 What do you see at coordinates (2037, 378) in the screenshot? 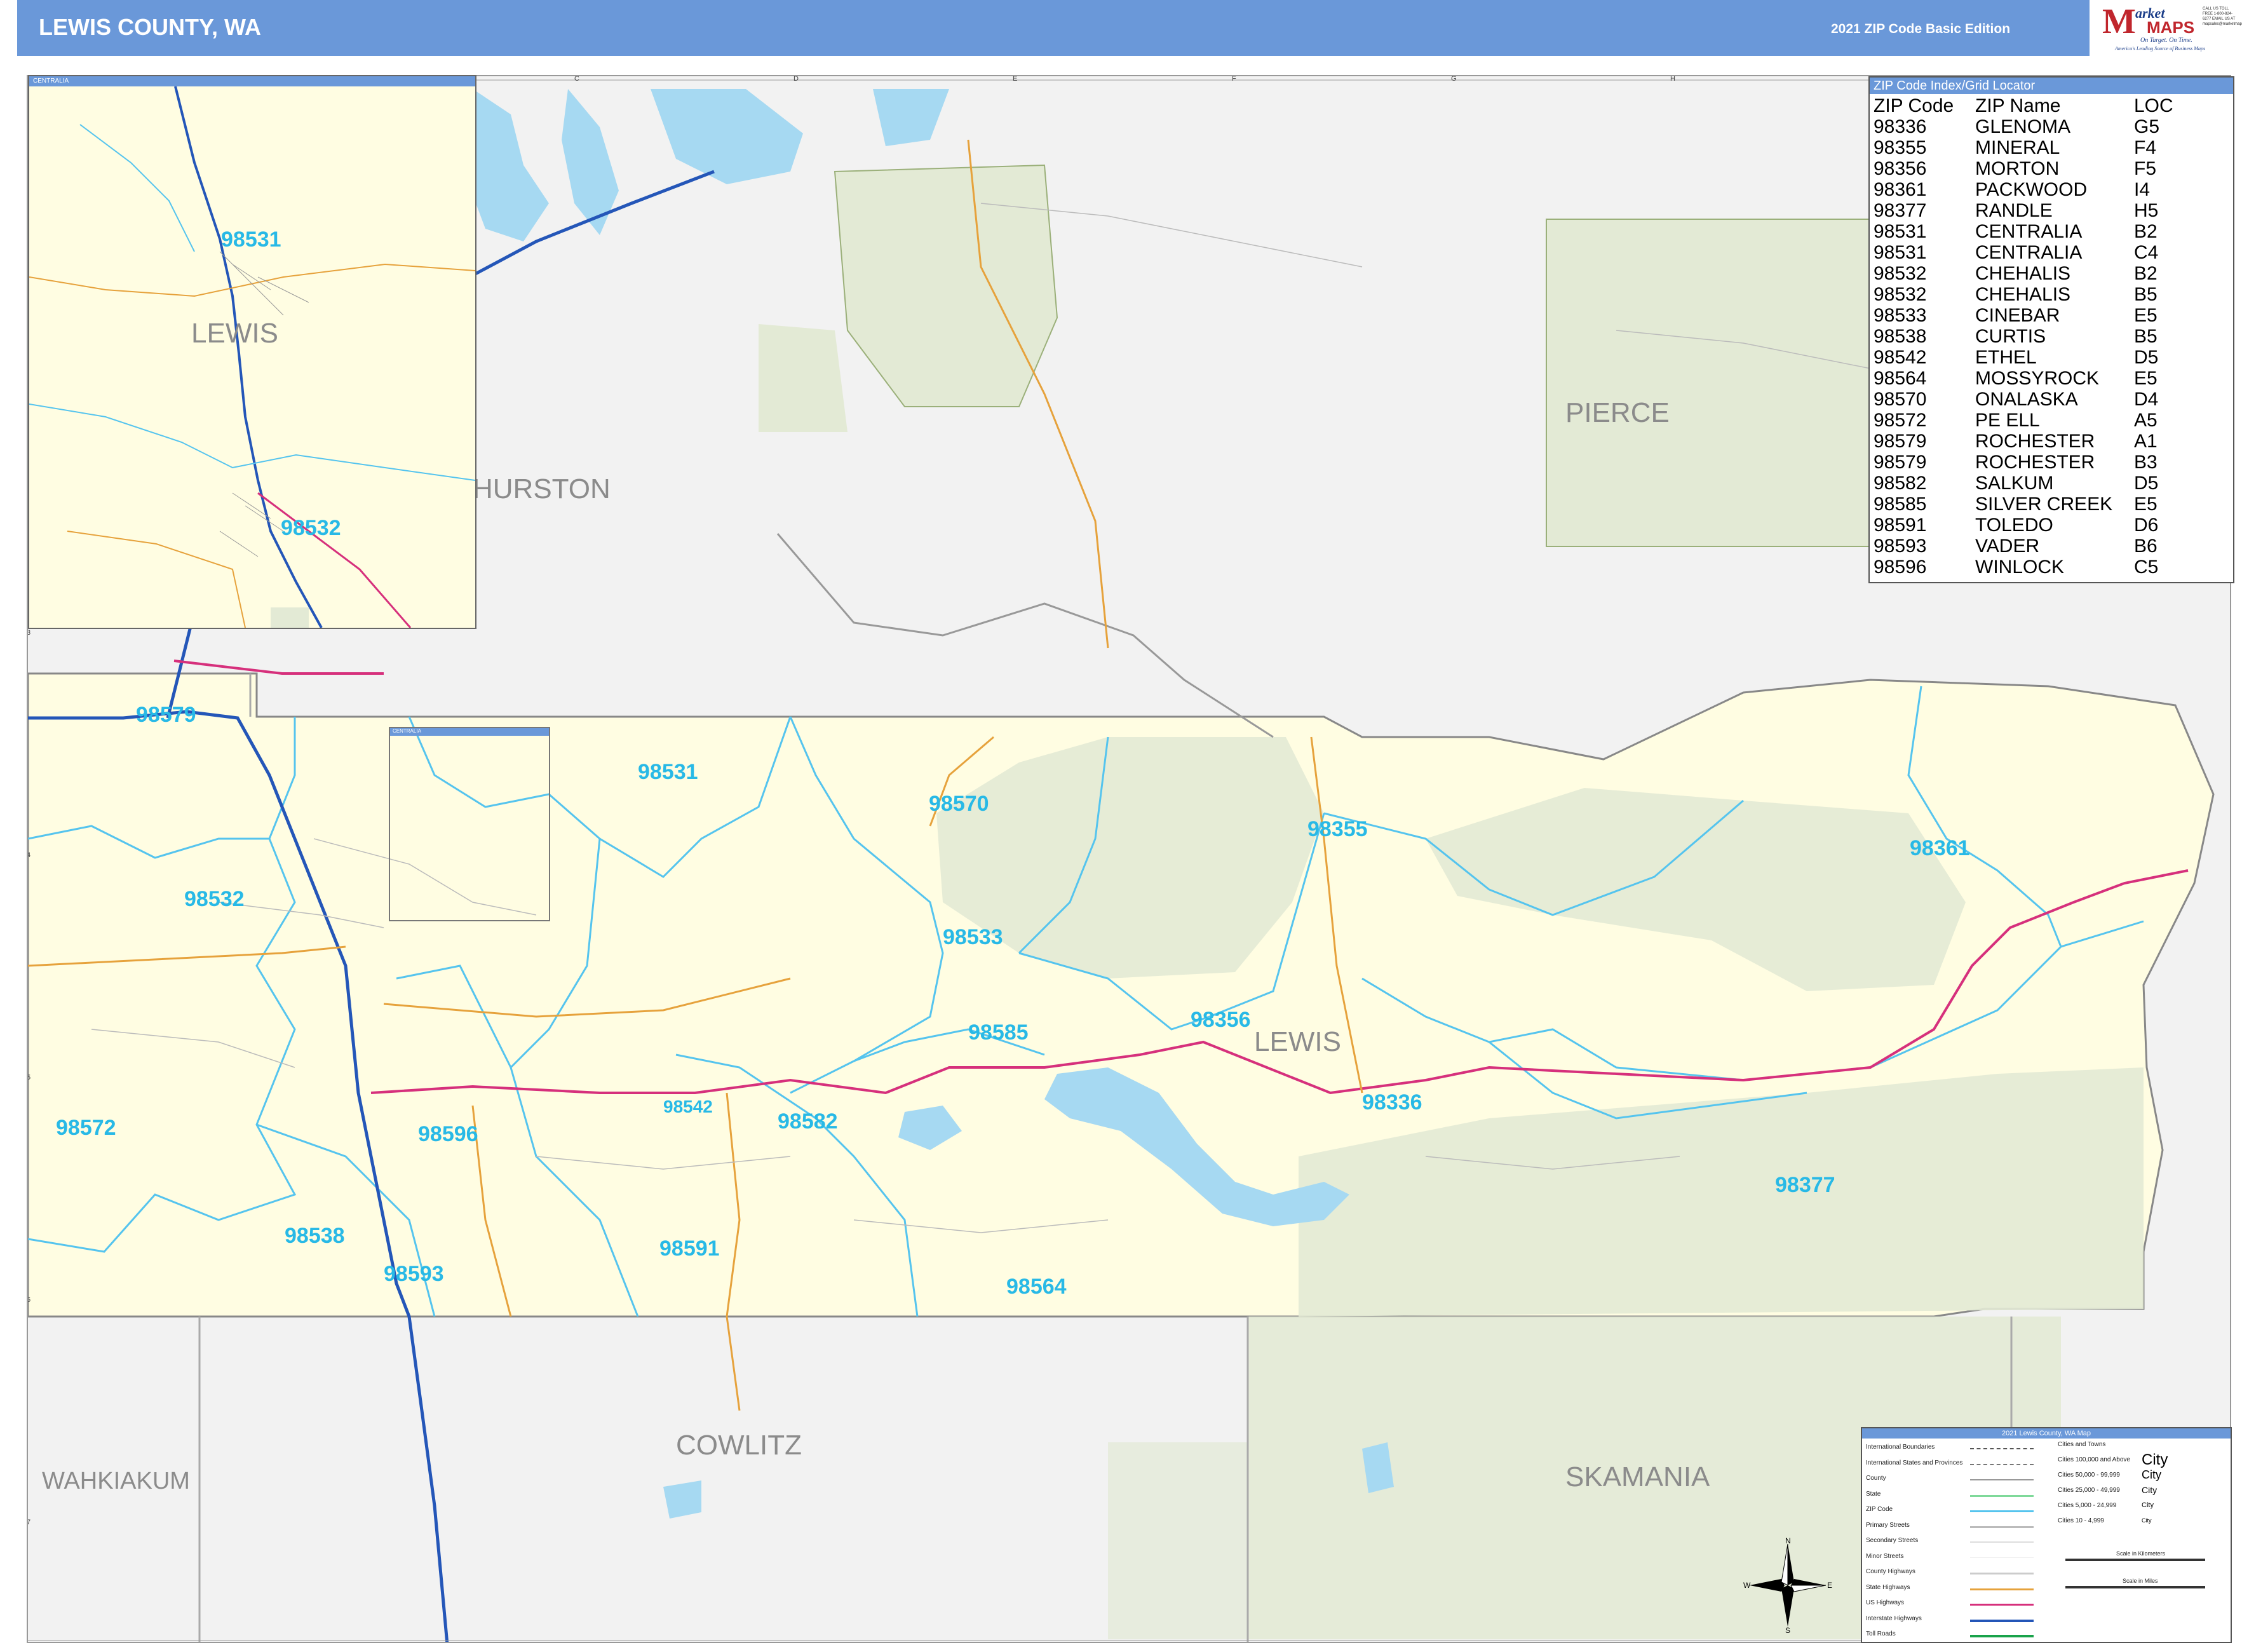
I see `zip-index-cell-name: MOSSYROCK` at bounding box center [2037, 378].